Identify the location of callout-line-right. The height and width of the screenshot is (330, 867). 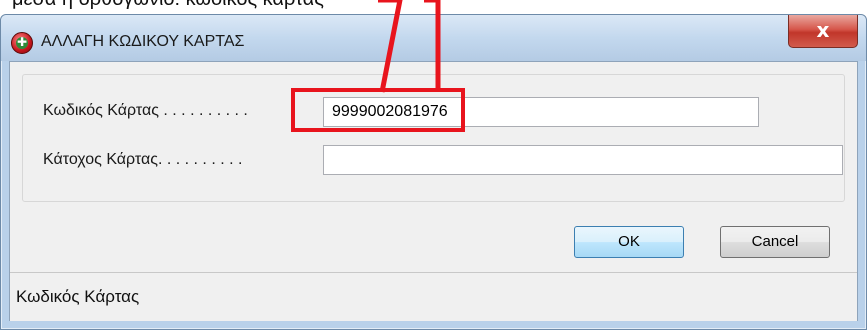
(432, 46).